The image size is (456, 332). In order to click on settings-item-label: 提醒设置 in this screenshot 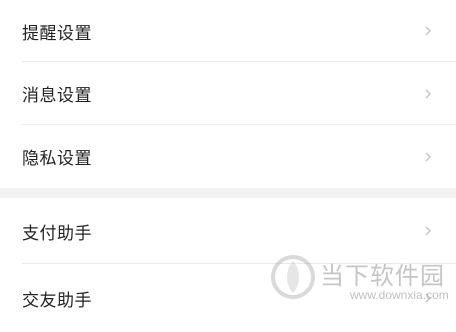, I will do `click(57, 33)`.